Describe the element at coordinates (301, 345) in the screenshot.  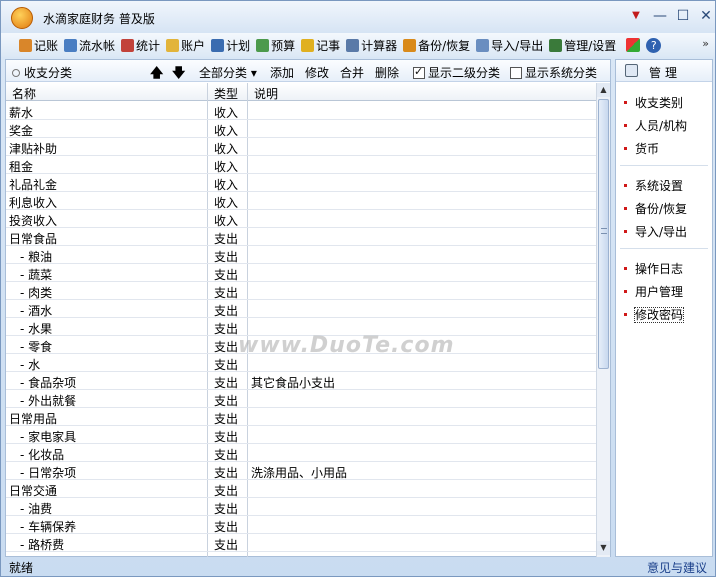
I see `table-row: - 零食 支出` at that location.